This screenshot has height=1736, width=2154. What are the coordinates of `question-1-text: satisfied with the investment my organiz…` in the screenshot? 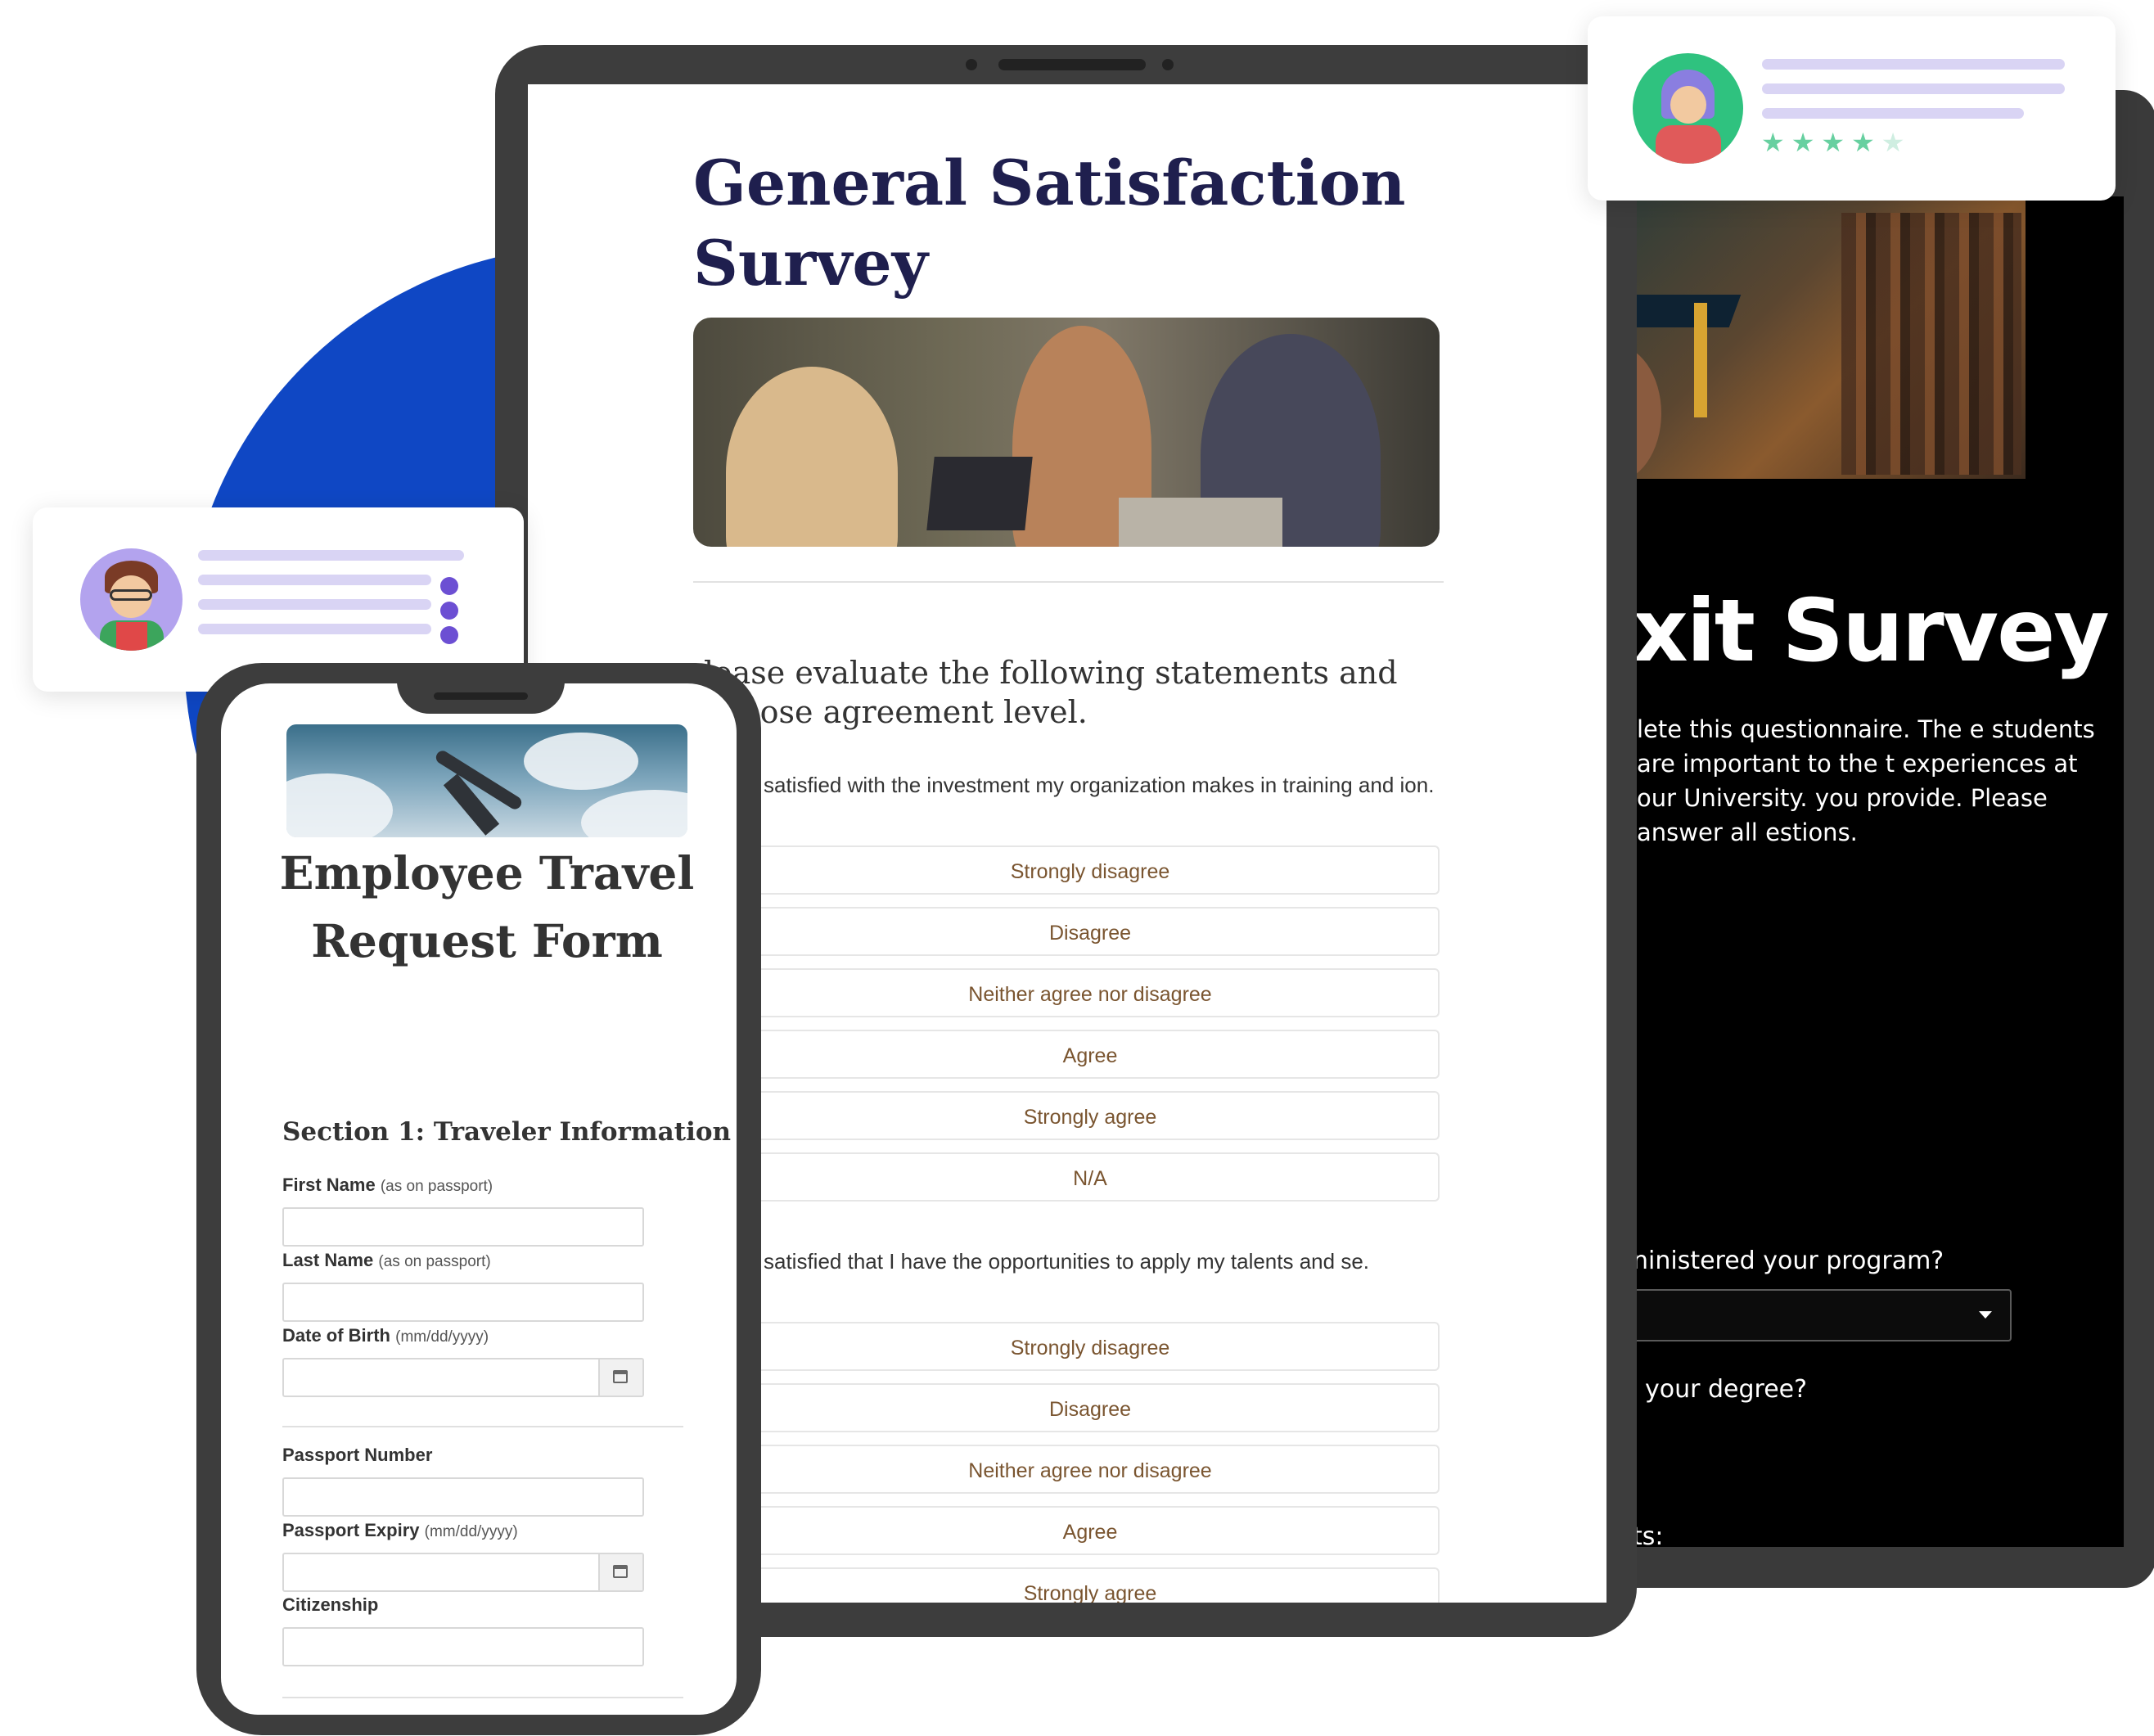 It's located at (1099, 785).